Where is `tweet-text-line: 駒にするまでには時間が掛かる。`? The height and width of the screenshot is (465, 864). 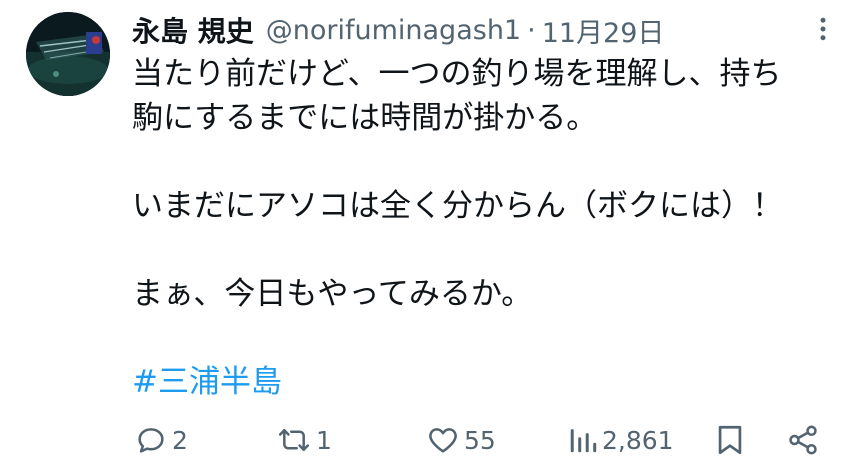
tweet-text-line: 駒にするまでには時間が掛かる。 is located at coordinates (365, 118).